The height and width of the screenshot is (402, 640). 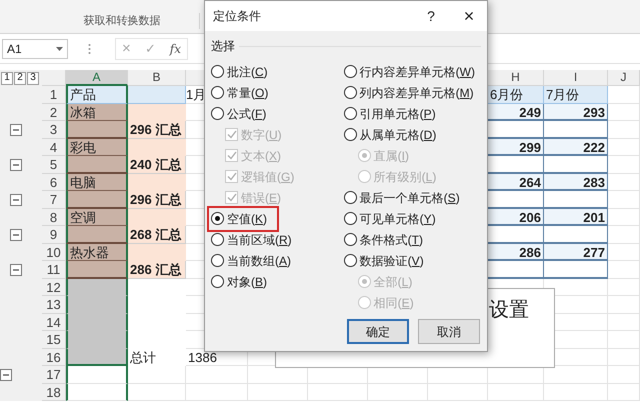 I want to click on table-cell: 201, so click(x=576, y=217).